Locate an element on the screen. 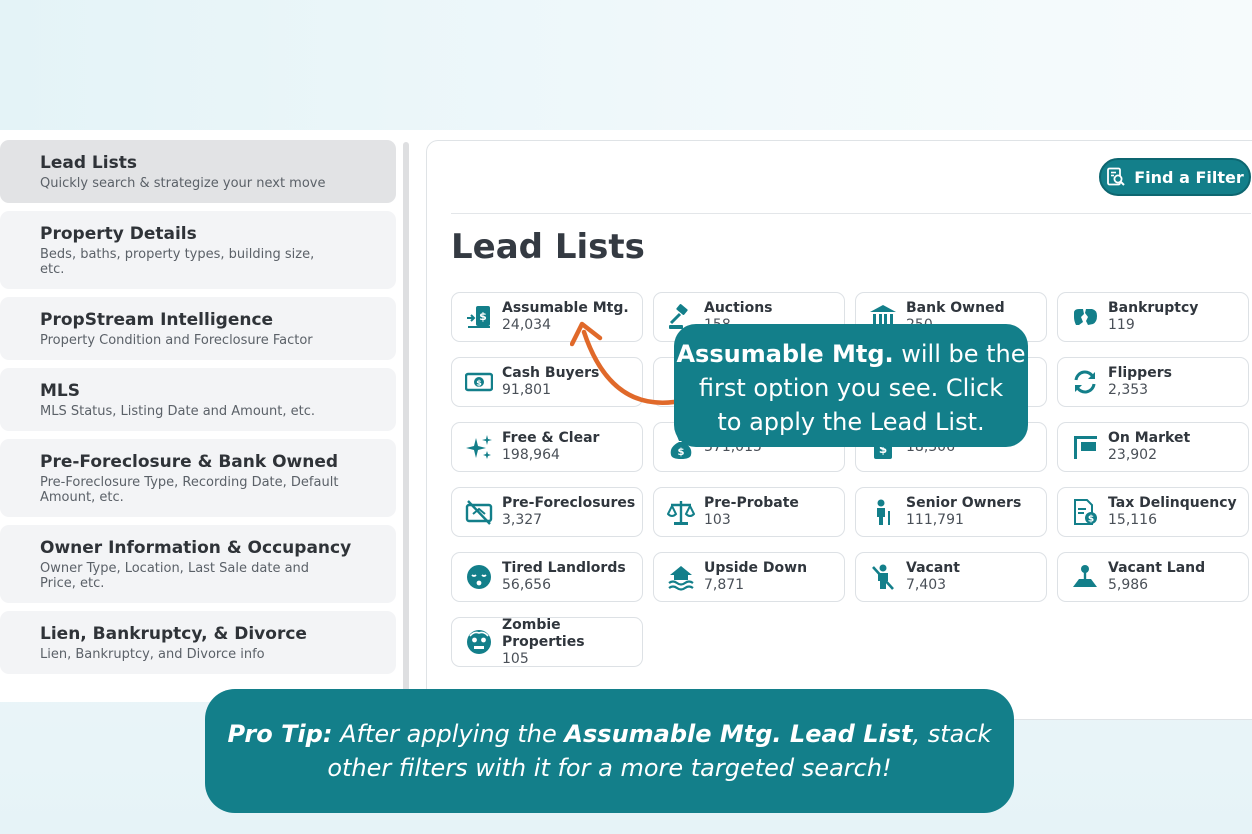 The height and width of the screenshot is (834, 1252). lead-card-count: 3,327 is located at coordinates (522, 520).